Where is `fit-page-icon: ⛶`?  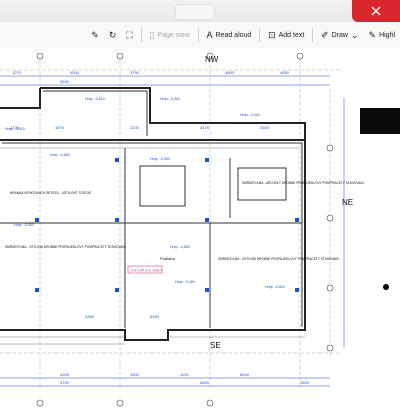 fit-page-icon: ⛶ is located at coordinates (129, 34).